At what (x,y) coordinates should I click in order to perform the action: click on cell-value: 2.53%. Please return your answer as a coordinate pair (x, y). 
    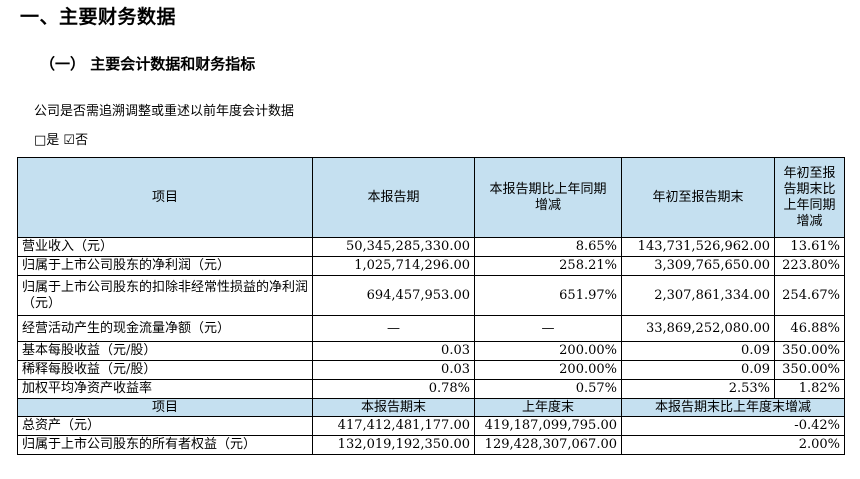
    Looking at the image, I should click on (698, 389).